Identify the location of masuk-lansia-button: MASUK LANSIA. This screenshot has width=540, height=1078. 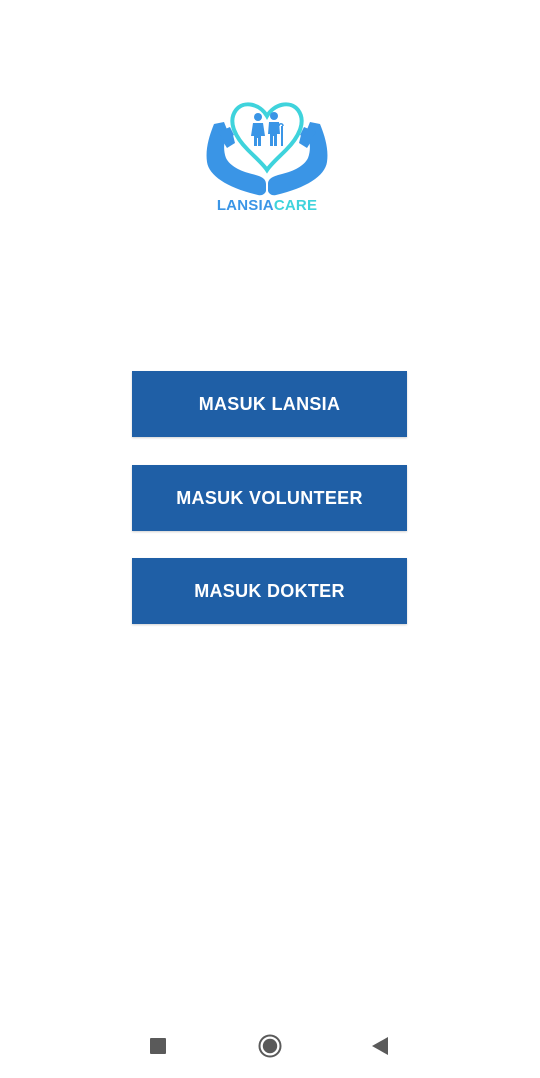
(269, 404).